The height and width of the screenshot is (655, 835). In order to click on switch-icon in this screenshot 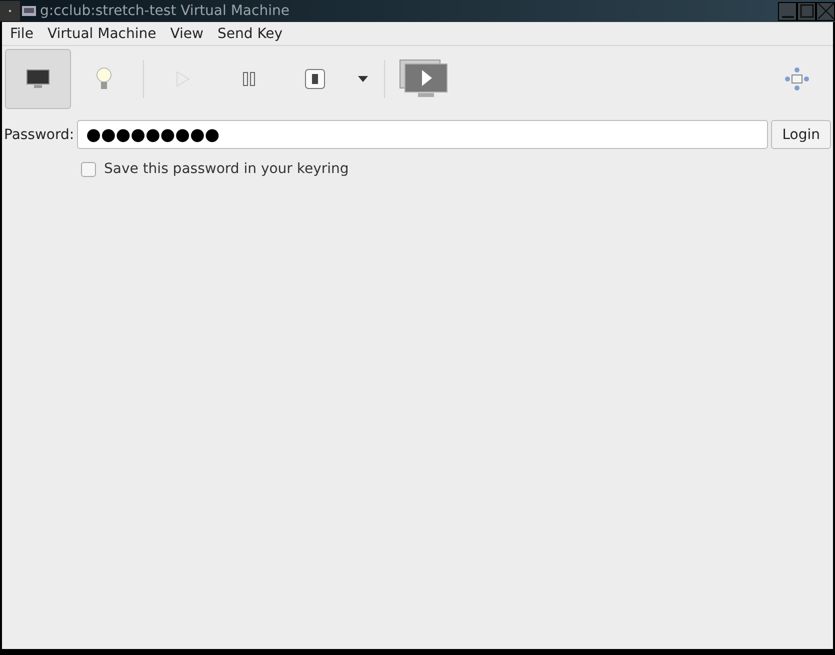, I will do `click(315, 79)`.